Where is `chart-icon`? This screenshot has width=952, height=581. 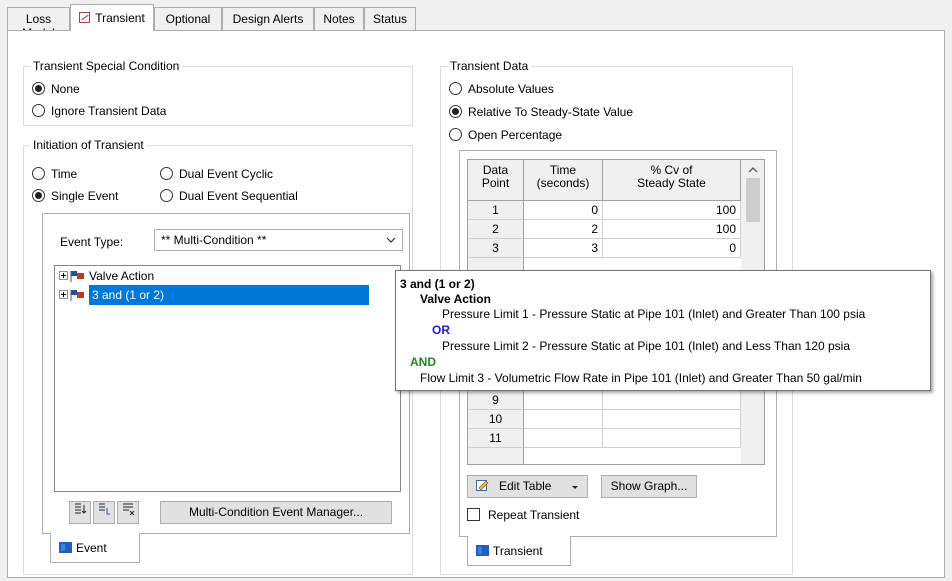
chart-icon is located at coordinates (85, 17).